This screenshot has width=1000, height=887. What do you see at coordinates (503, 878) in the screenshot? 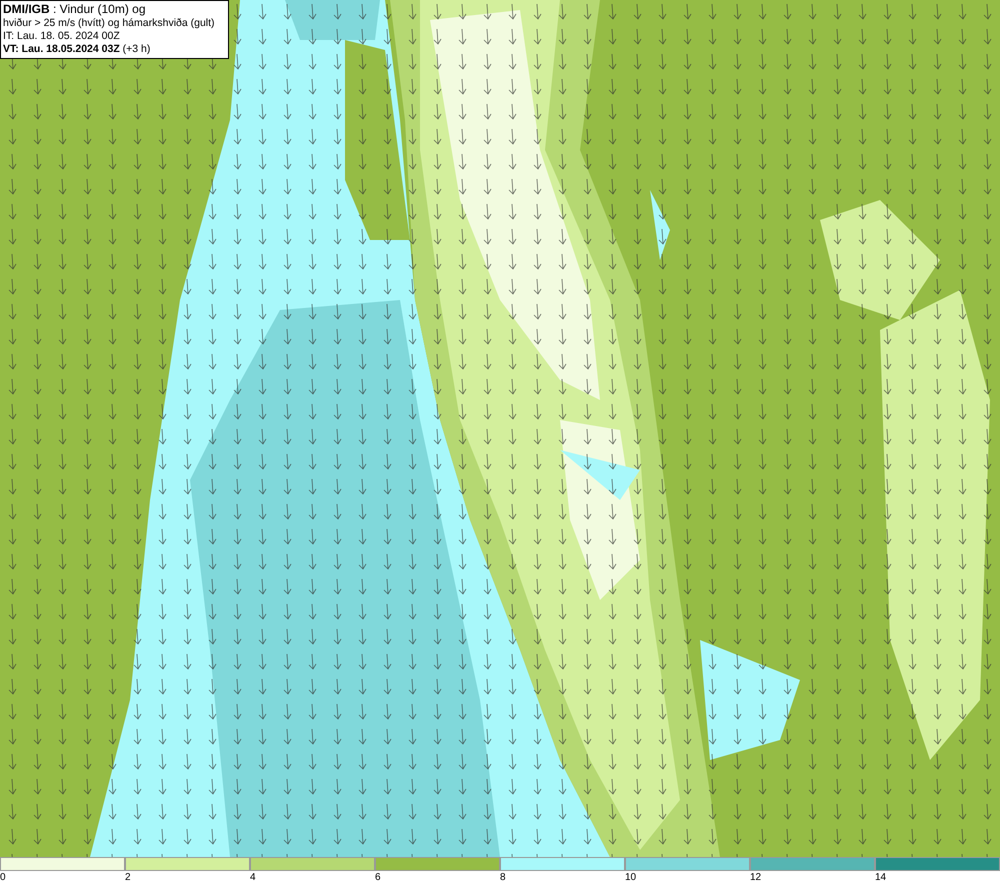
I see `scale-label: 8` at bounding box center [503, 878].